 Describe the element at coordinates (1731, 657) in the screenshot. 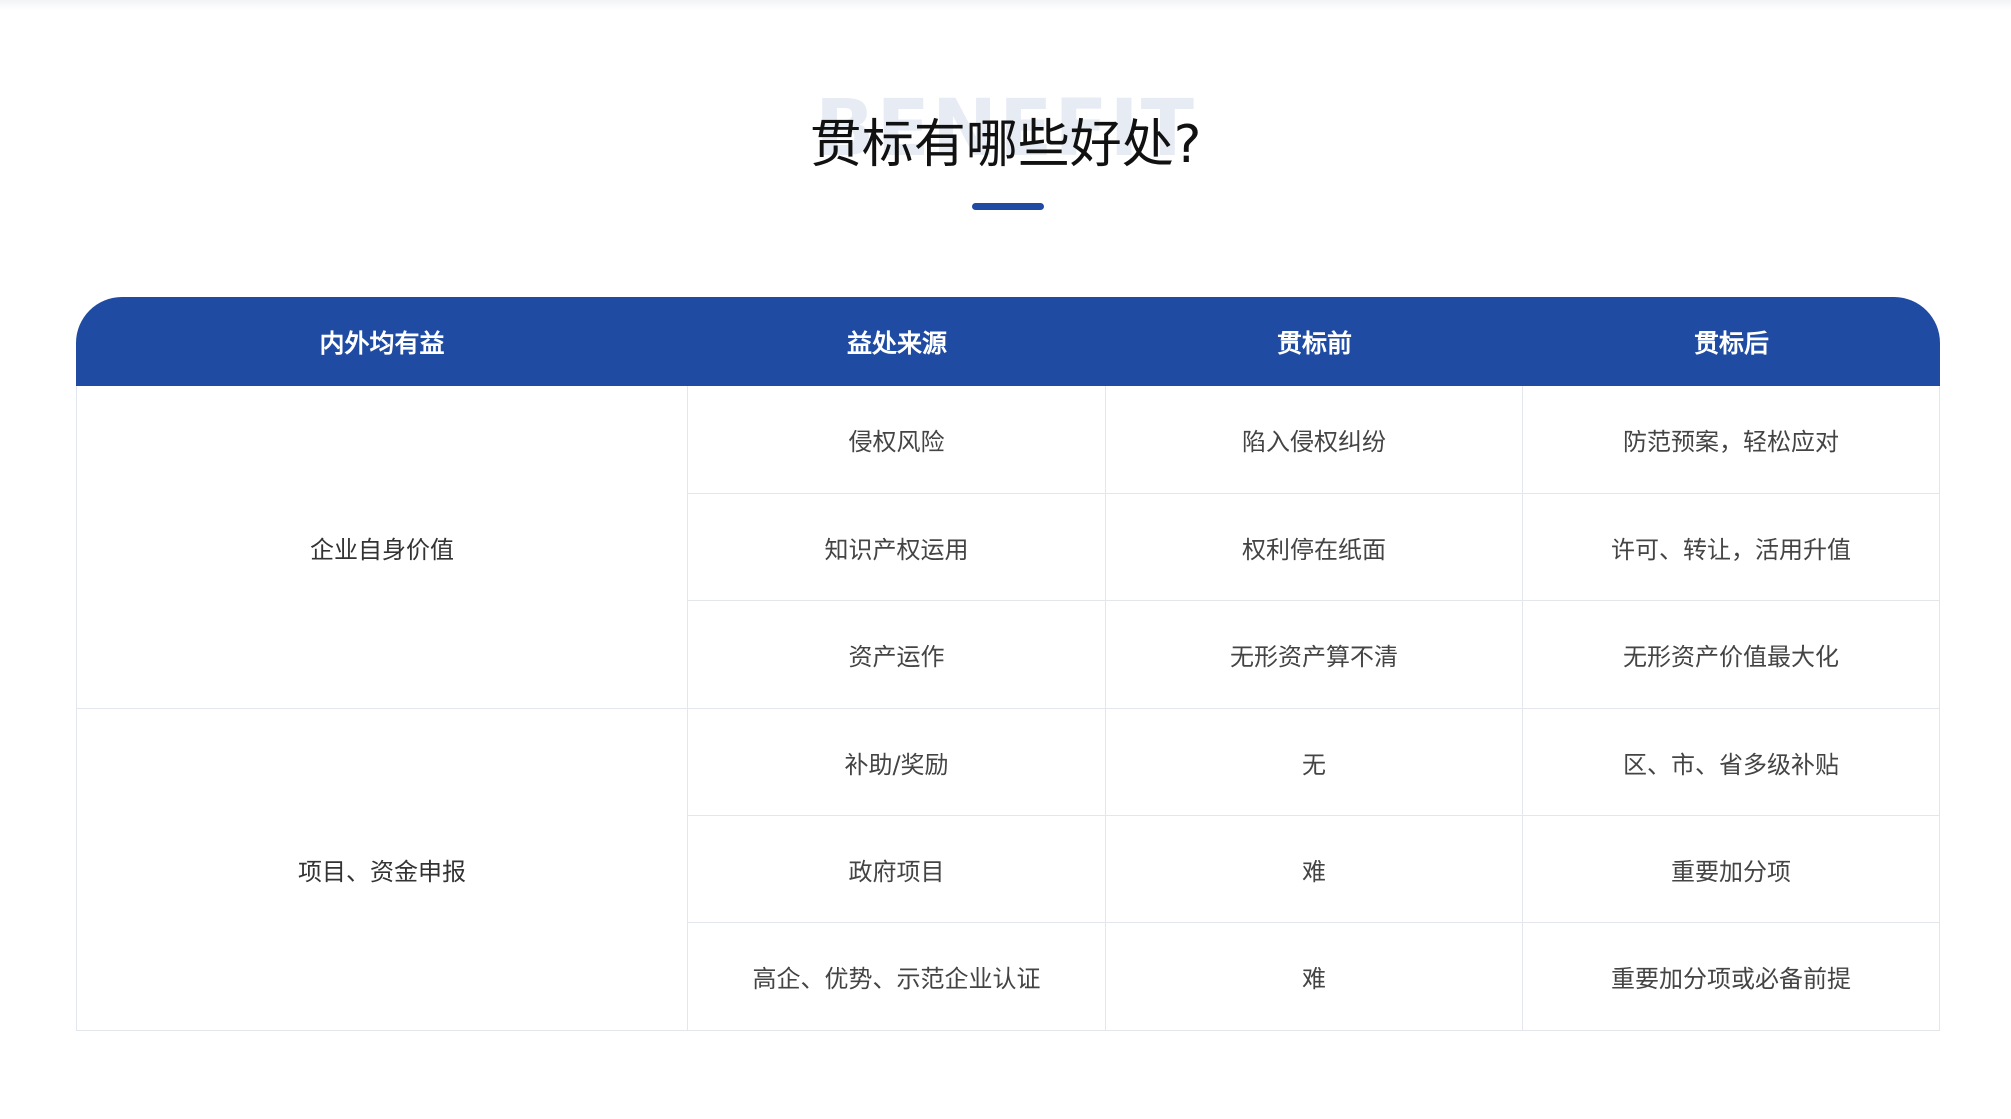

I see `cell-after: 无形资产价值最大化` at that location.